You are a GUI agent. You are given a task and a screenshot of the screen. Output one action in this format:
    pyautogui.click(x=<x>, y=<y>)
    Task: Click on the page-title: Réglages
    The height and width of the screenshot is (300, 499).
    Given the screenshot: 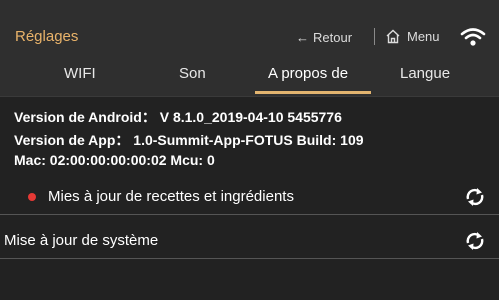 What is the action you would take?
    pyautogui.click(x=47, y=36)
    